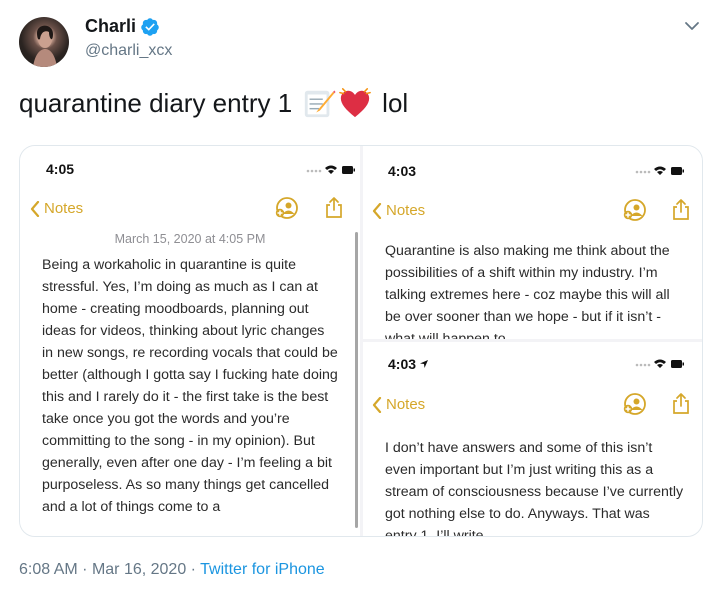  What do you see at coordinates (60, 169) in the screenshot?
I see `status-time: 4:05` at bounding box center [60, 169].